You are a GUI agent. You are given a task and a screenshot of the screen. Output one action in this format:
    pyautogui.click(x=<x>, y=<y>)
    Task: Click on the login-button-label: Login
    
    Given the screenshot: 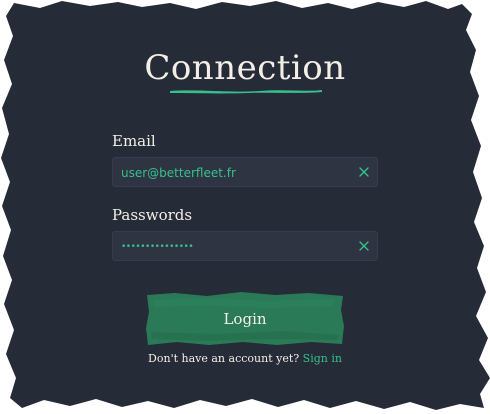 What is the action you would take?
    pyautogui.click(x=245, y=319)
    